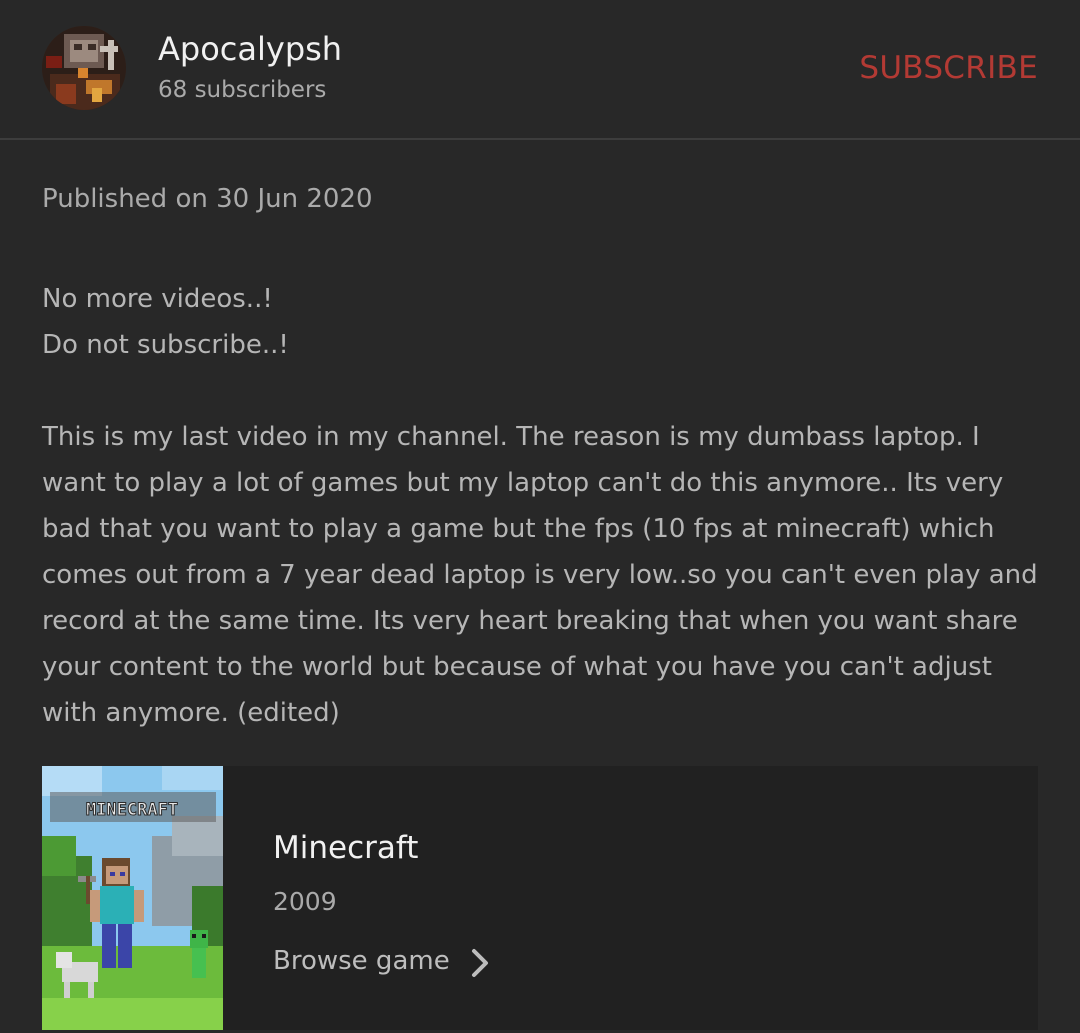 This screenshot has height=1033, width=1080. I want to click on channel-header: Apocalypsh 68 subscribers SUBSCRIBE, so click(540, 70).